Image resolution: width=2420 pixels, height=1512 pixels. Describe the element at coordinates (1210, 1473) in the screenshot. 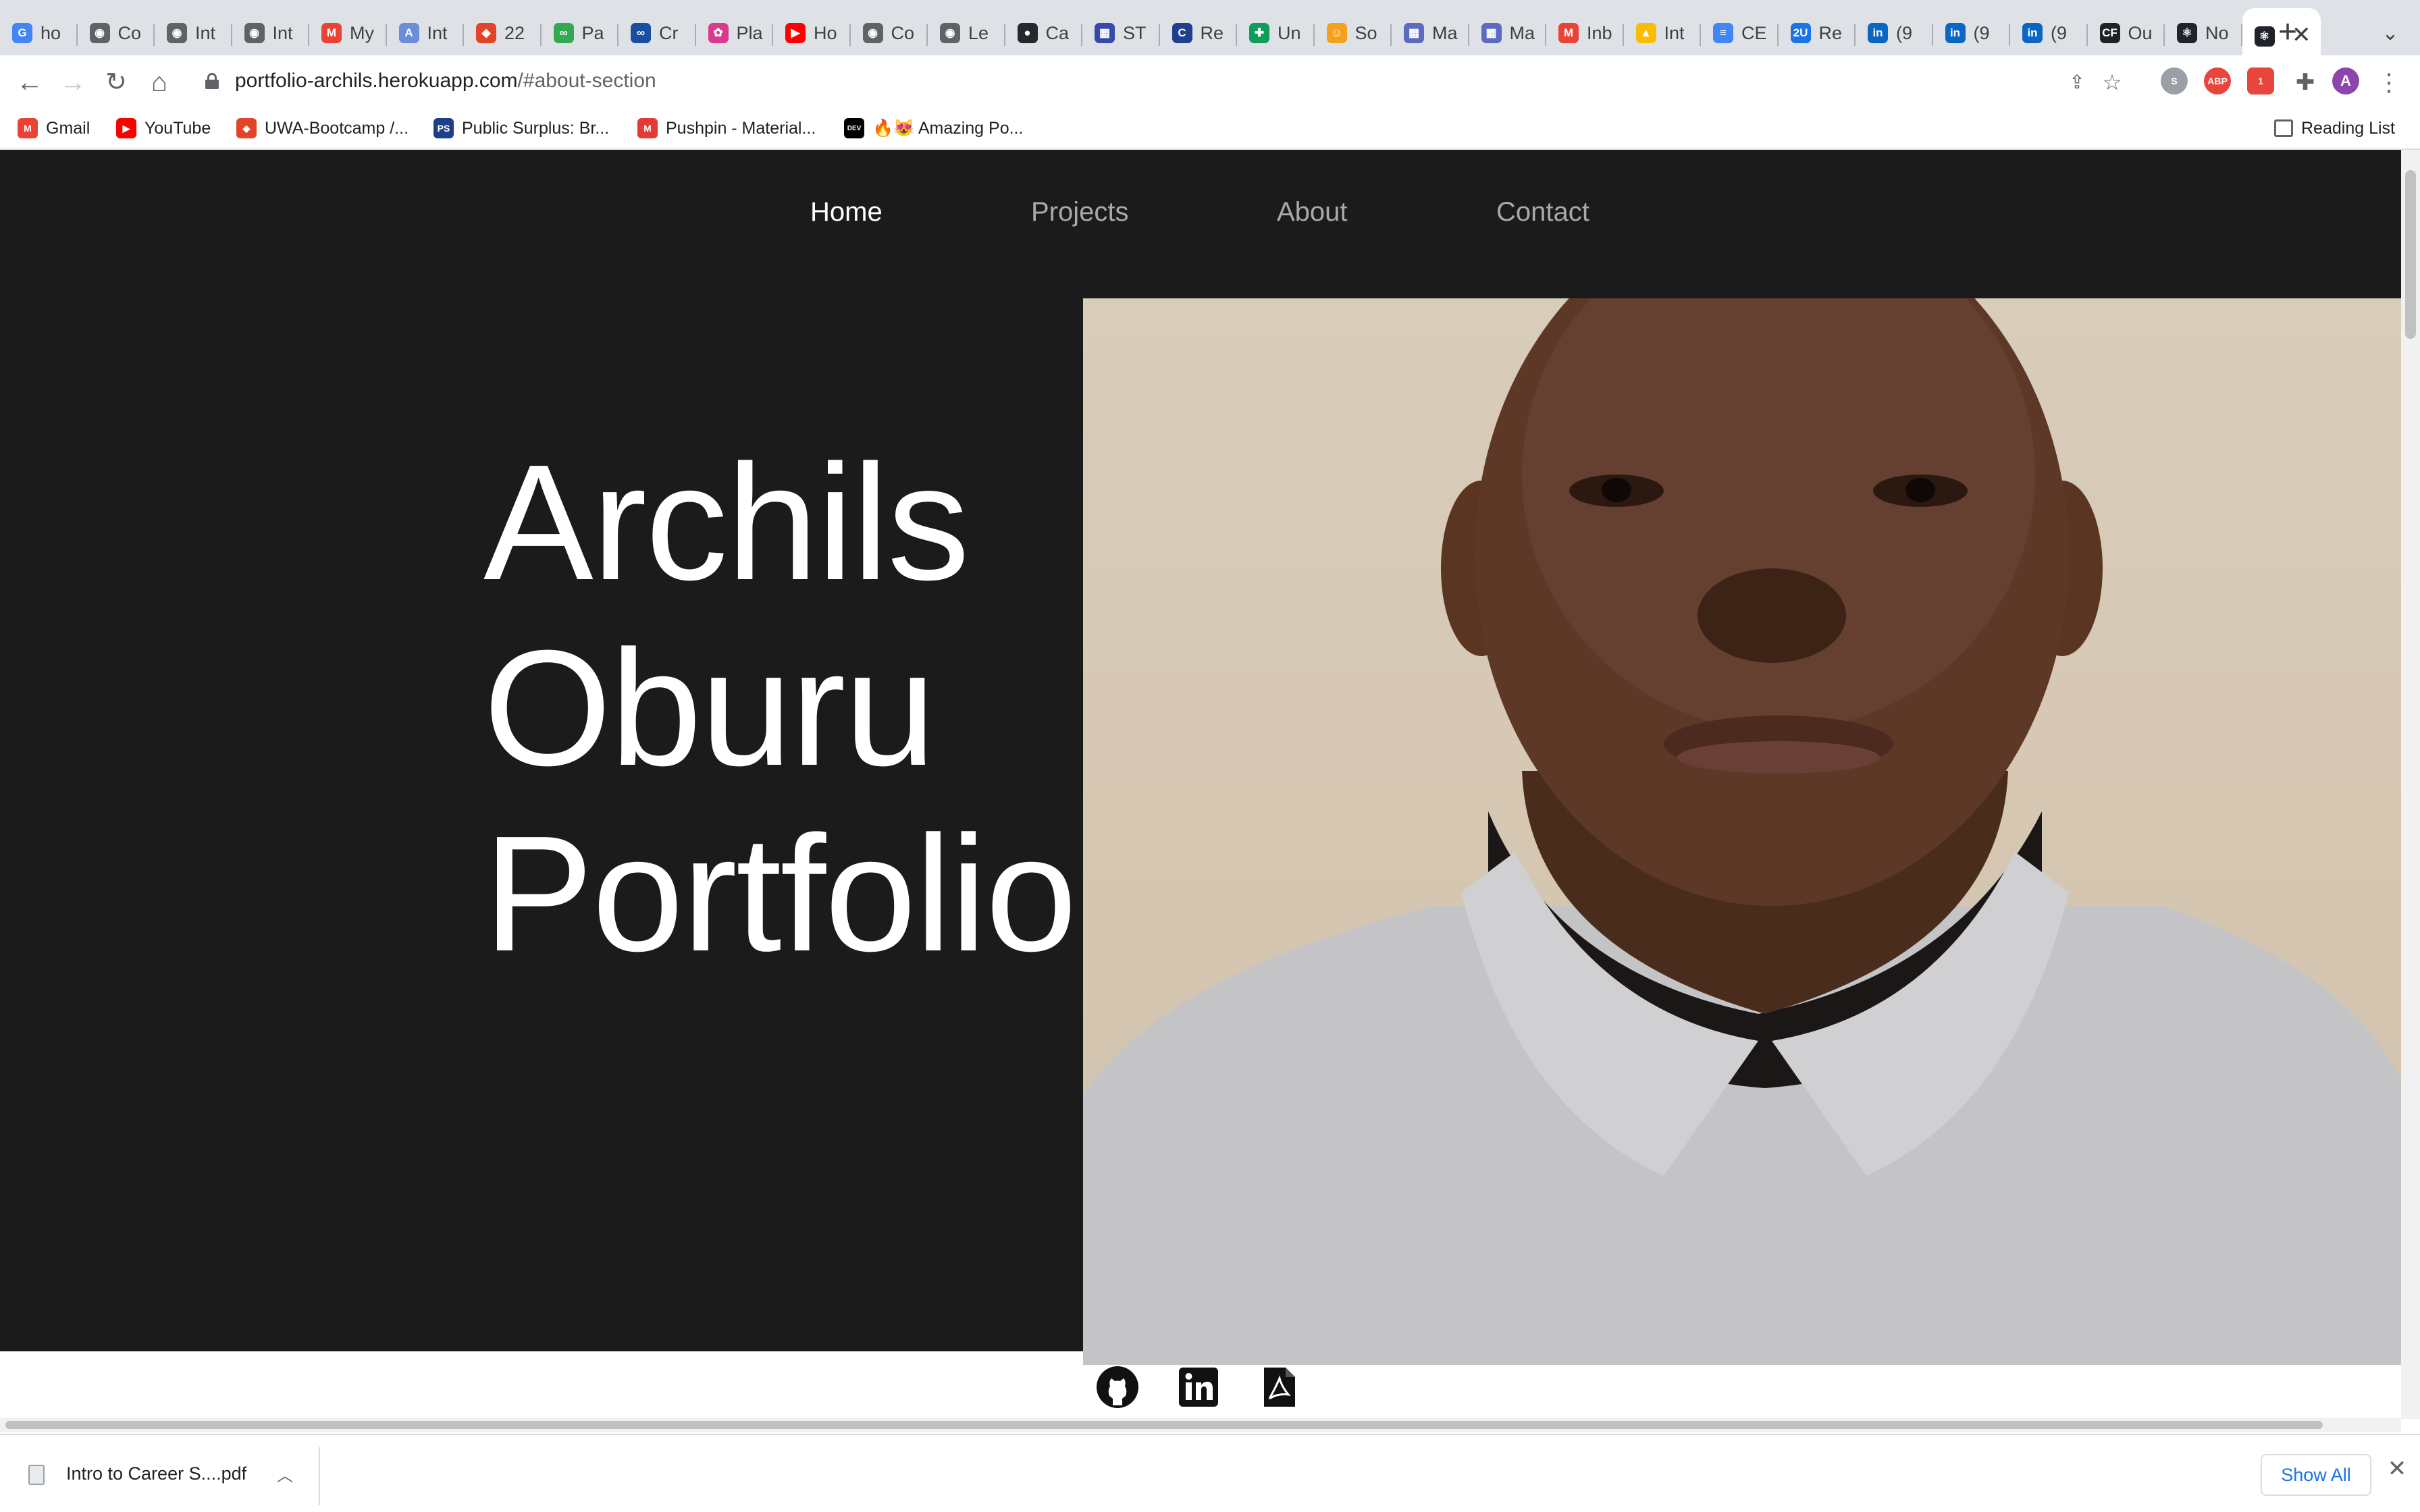

I see `download-shelf: Intro to Career S....pdf ︿ Show All ✕` at that location.